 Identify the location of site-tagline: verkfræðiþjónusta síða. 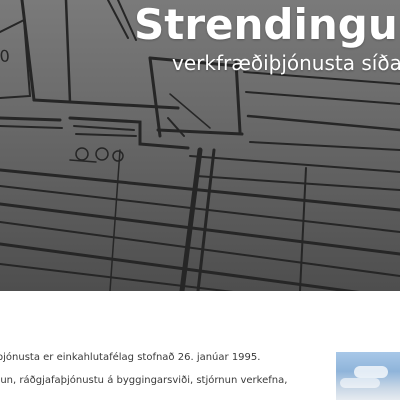
(286, 63).